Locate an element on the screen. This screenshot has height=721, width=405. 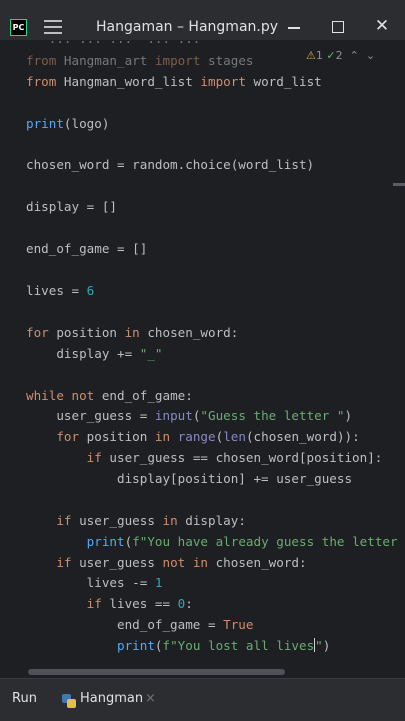
title-bar: PC Hangaman – Hangman.py ✕ is located at coordinates (202, 20).